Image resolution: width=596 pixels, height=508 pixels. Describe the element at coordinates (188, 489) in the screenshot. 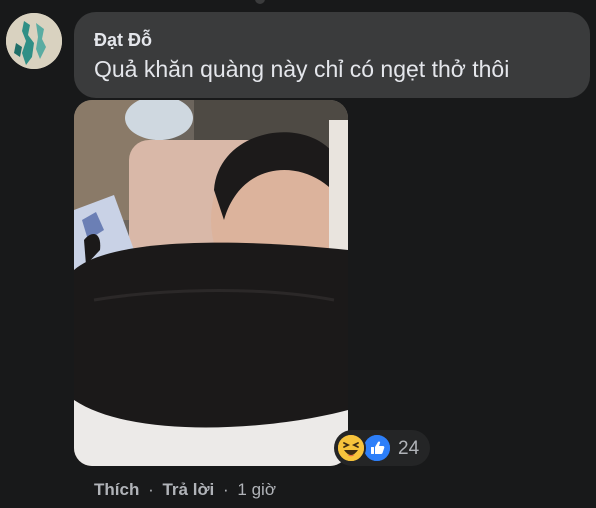

I see `reply-button: Trả lời` at that location.